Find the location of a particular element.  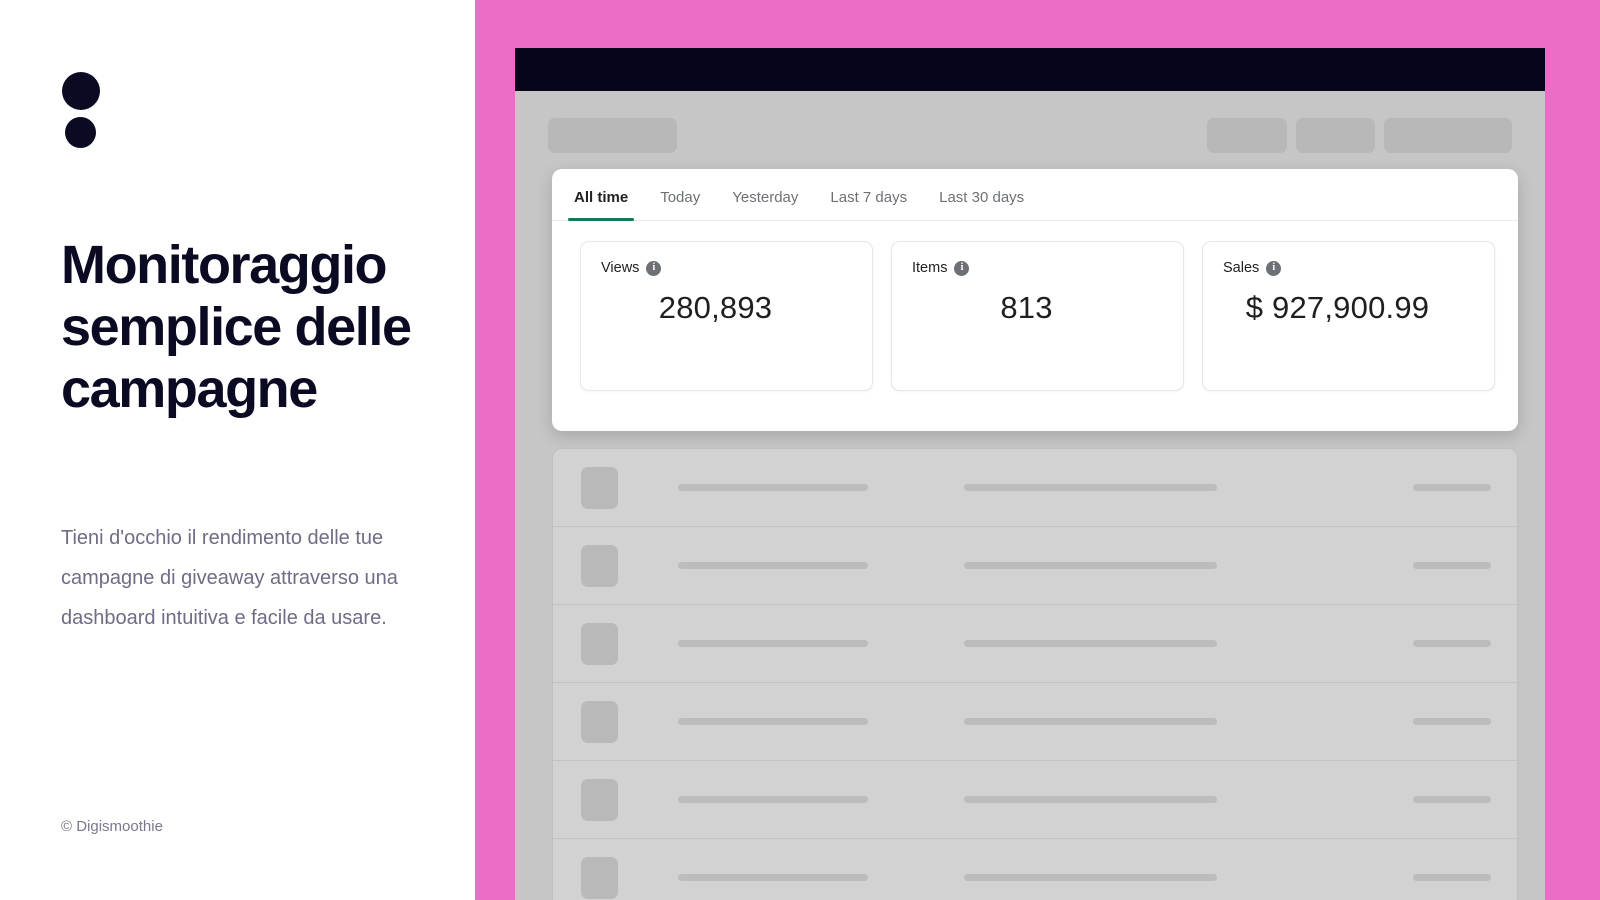

tab-label: Today is located at coordinates (680, 197).